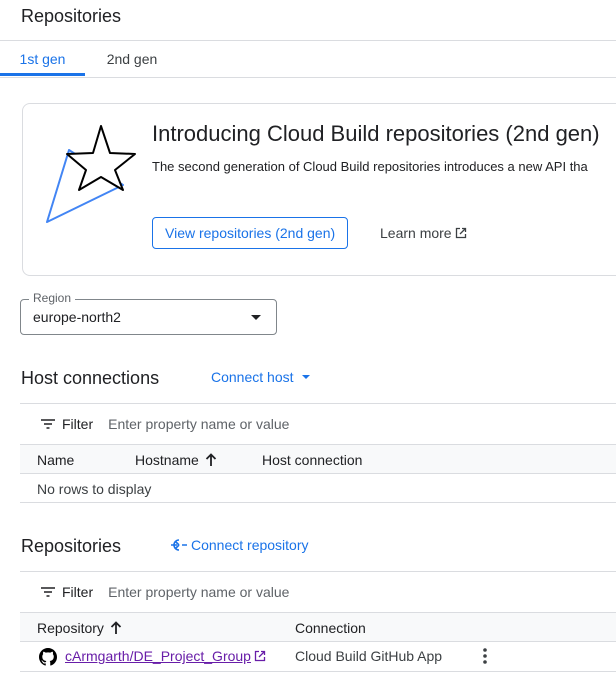  Describe the element at coordinates (158, 656) in the screenshot. I see `repository-name: cArmgarth/DE_Project_Group` at that location.